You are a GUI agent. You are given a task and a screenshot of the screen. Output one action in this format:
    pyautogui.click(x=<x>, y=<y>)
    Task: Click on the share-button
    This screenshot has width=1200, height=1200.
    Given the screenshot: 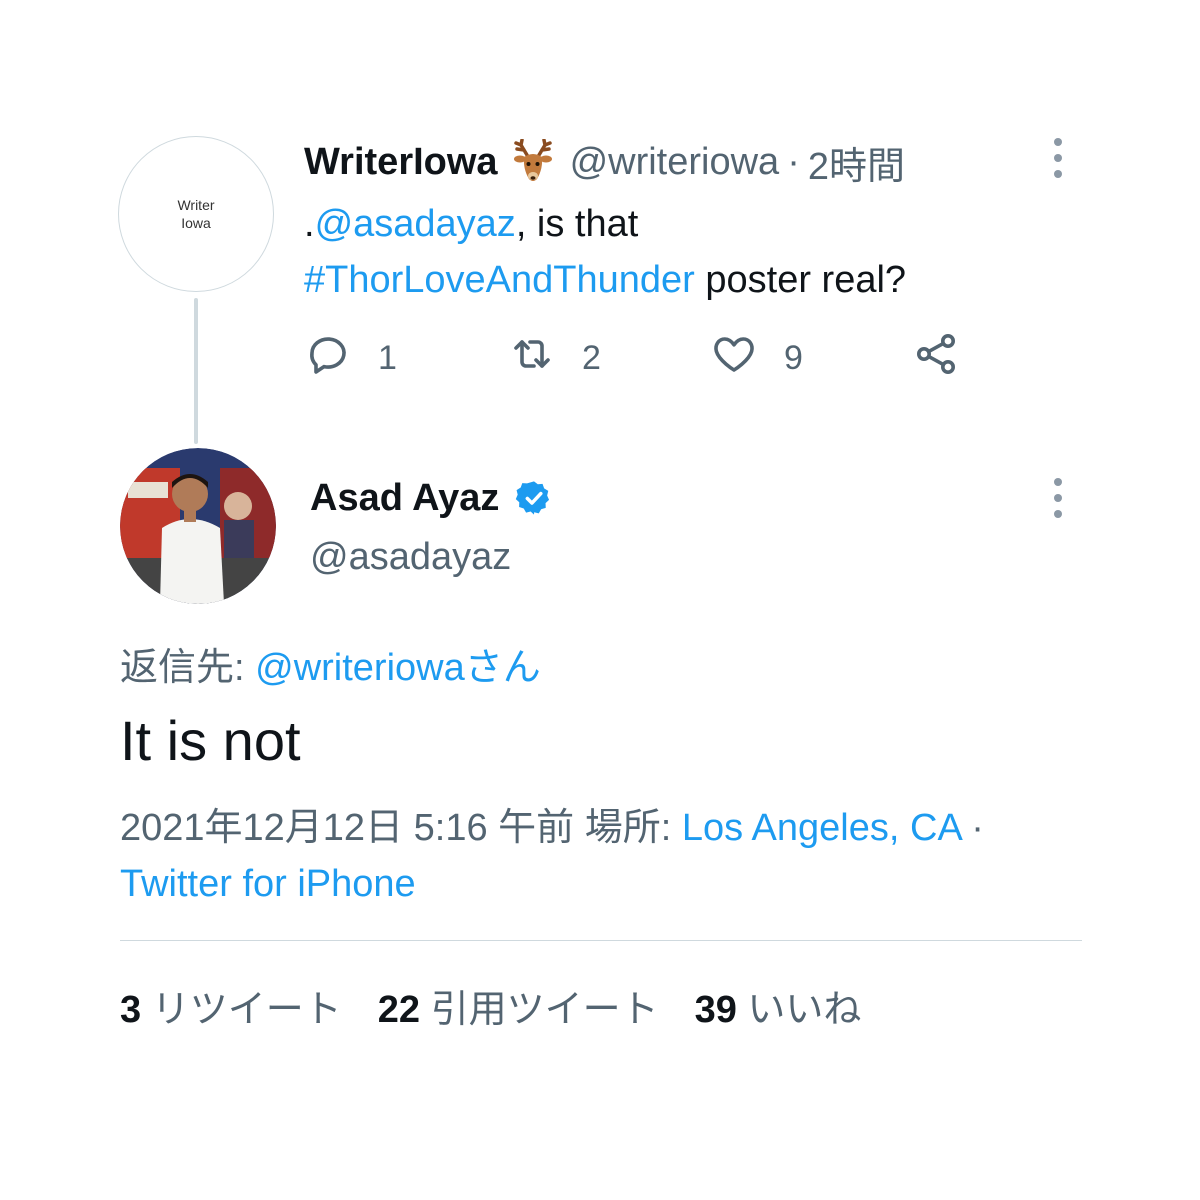 What is the action you would take?
    pyautogui.click(x=936, y=358)
    